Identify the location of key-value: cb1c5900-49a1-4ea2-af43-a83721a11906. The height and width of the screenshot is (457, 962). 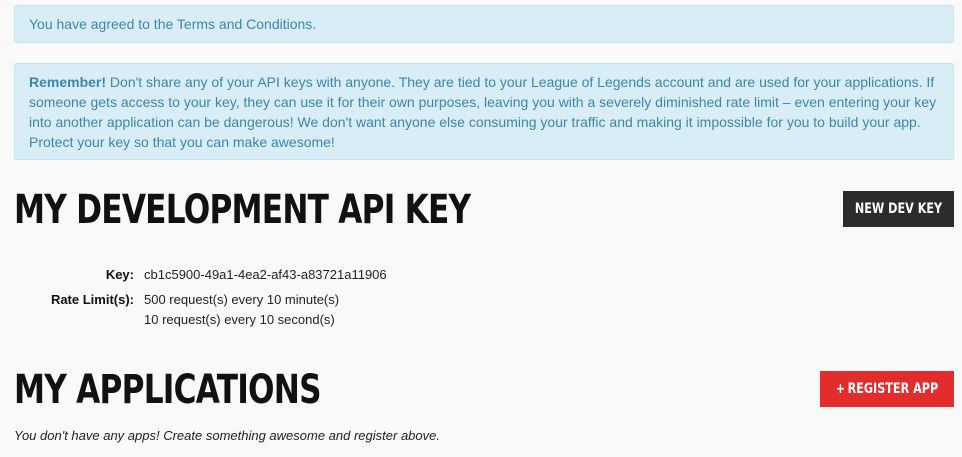
(265, 275).